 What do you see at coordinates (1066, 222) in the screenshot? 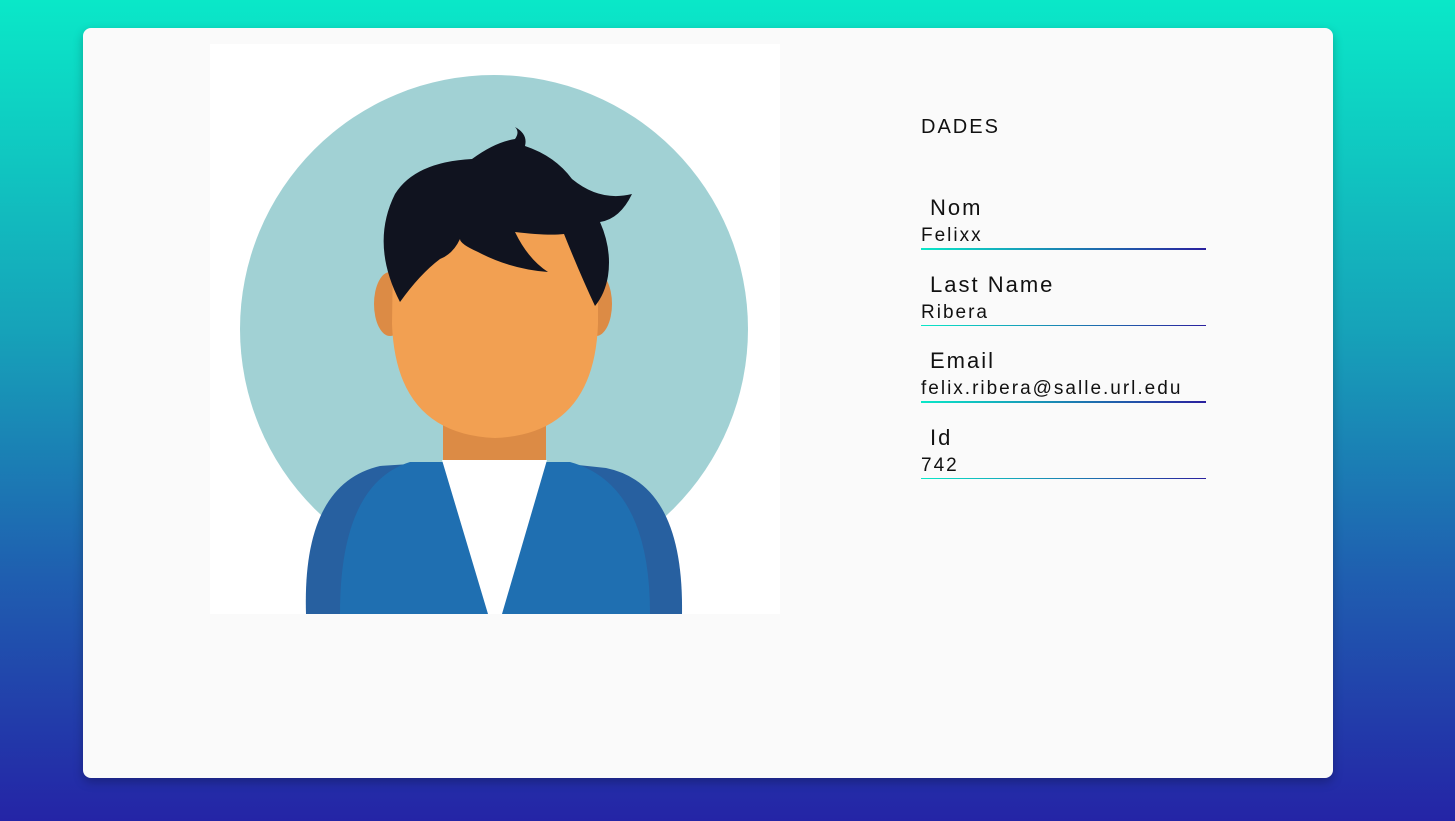
I see `field-nom: Nom` at bounding box center [1066, 222].